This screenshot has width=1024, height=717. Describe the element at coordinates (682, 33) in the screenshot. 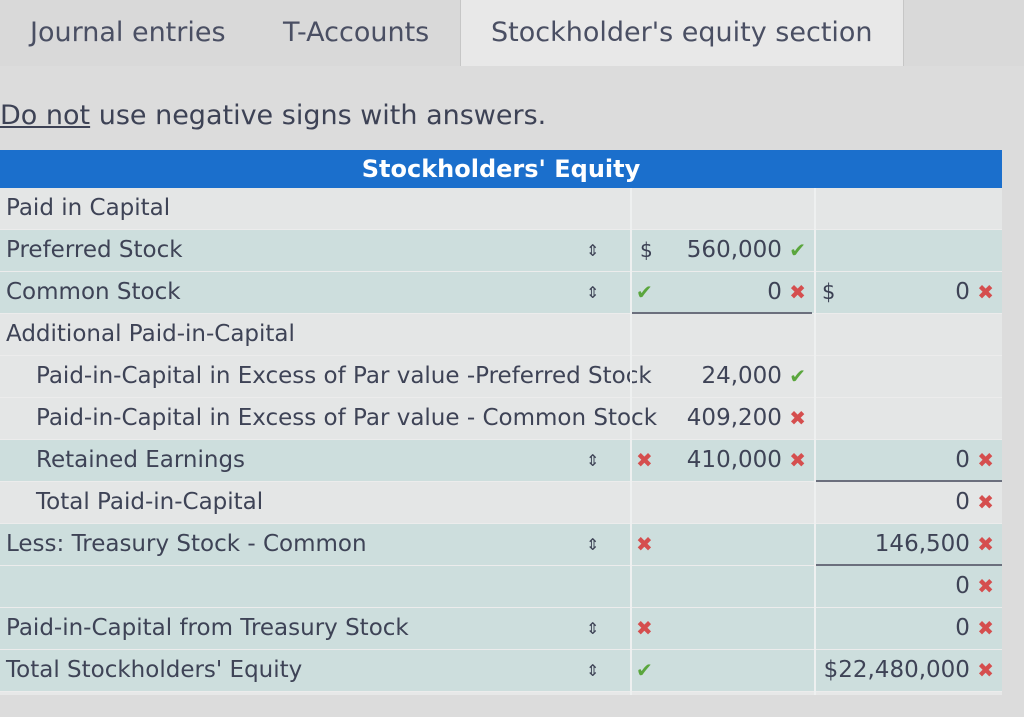

I see `tab-stockholders-equity: Stockholder's equity section` at that location.